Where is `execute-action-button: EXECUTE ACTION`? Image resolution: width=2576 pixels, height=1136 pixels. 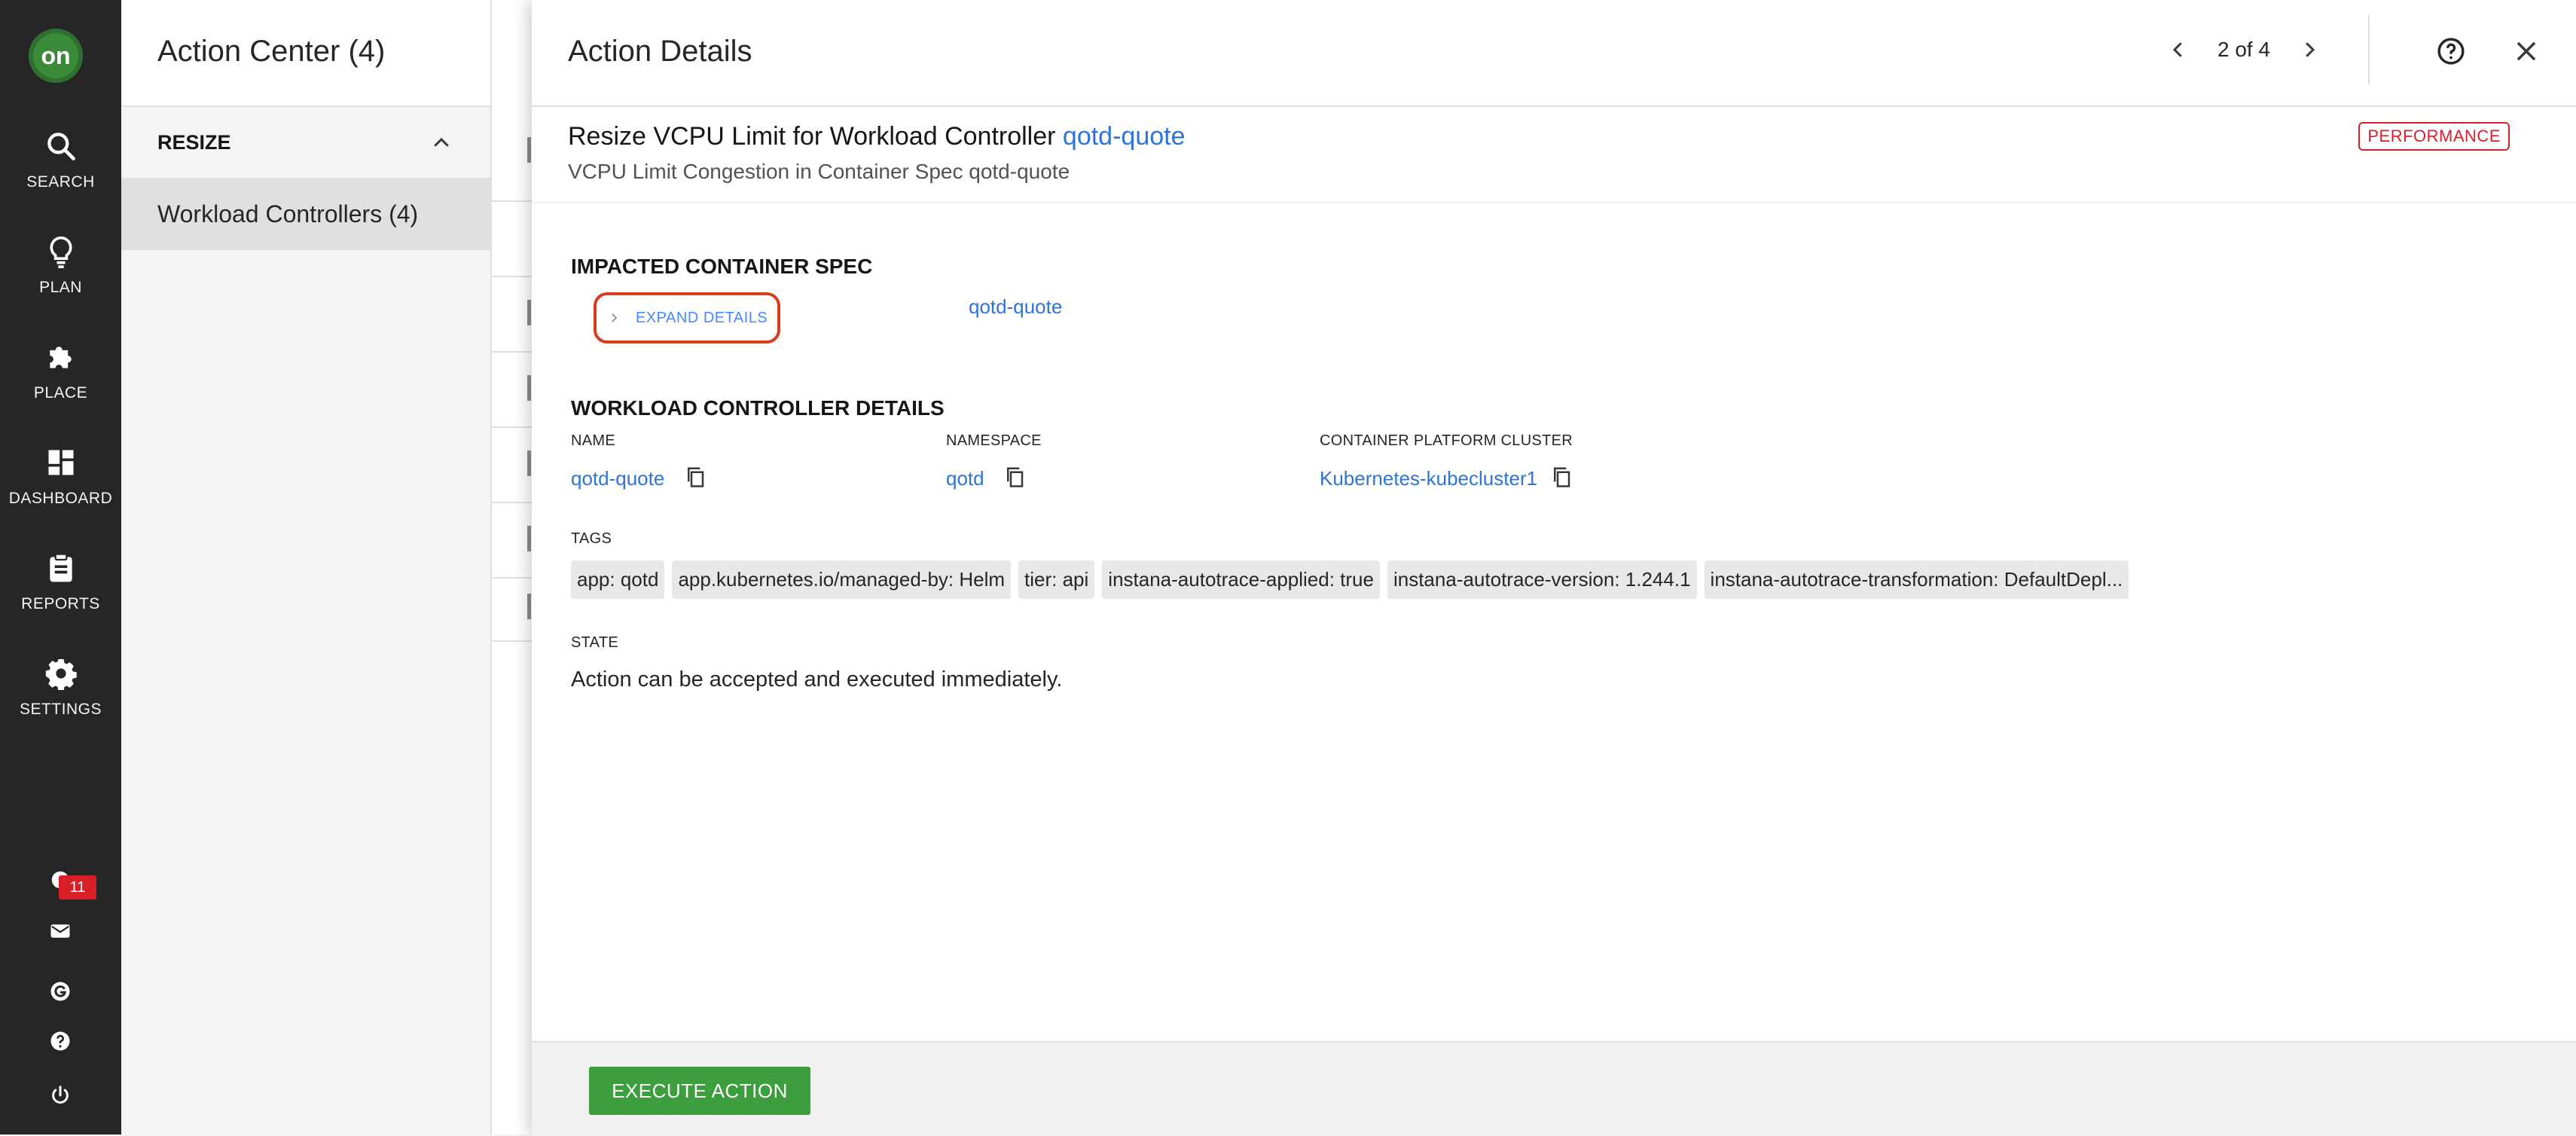 execute-action-button: EXECUTE ACTION is located at coordinates (700, 1091).